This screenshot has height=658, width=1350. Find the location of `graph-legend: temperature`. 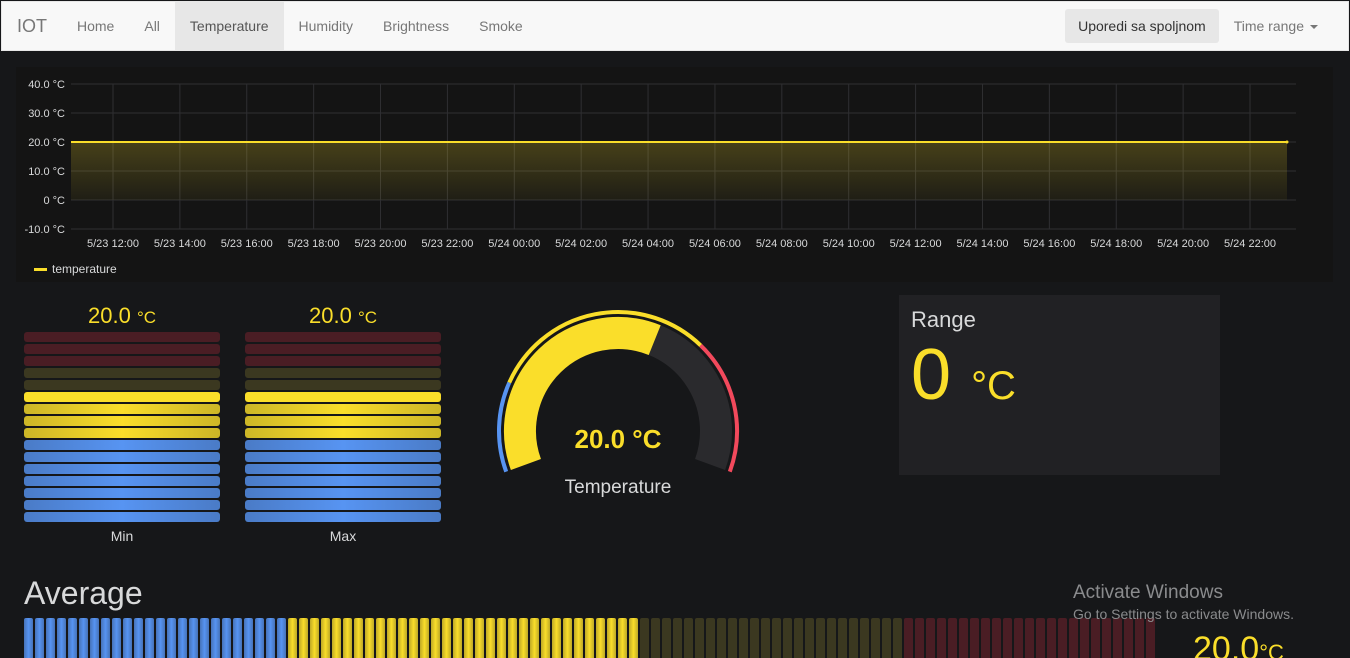

graph-legend: temperature is located at coordinates (75, 269).